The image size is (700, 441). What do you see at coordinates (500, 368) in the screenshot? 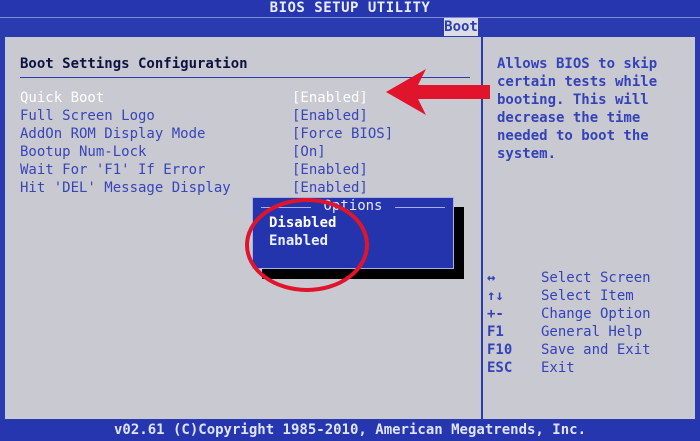
I see `key-name: ESC` at bounding box center [500, 368].